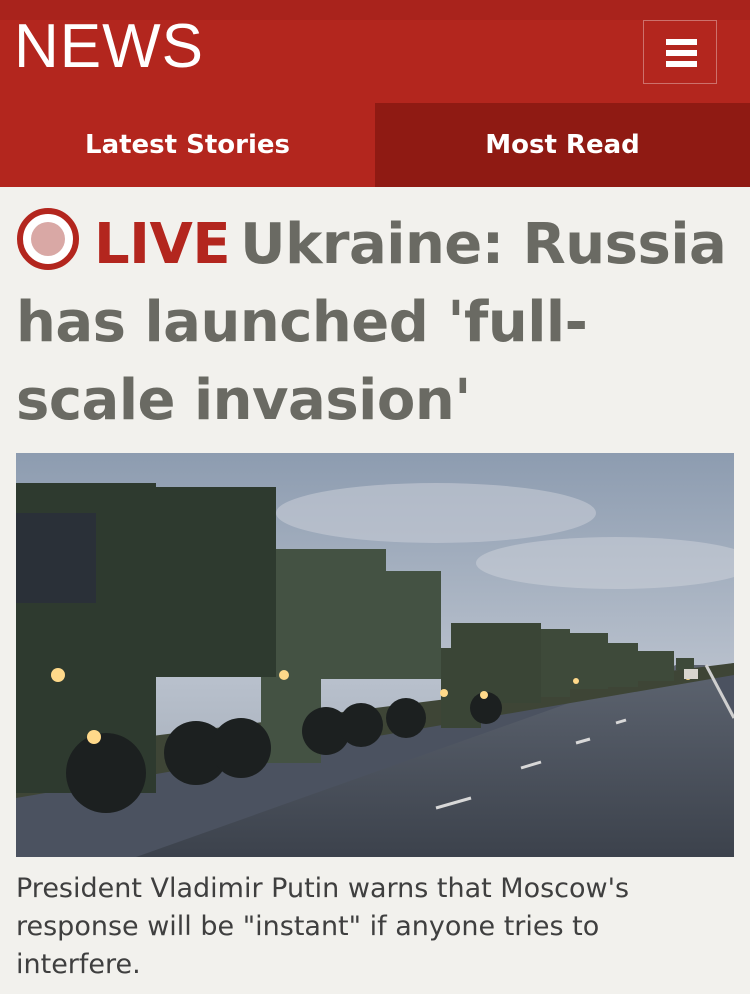 The width and height of the screenshot is (750, 994). What do you see at coordinates (187, 145) in the screenshot?
I see `tab-latest-stories: Latest Stories` at bounding box center [187, 145].